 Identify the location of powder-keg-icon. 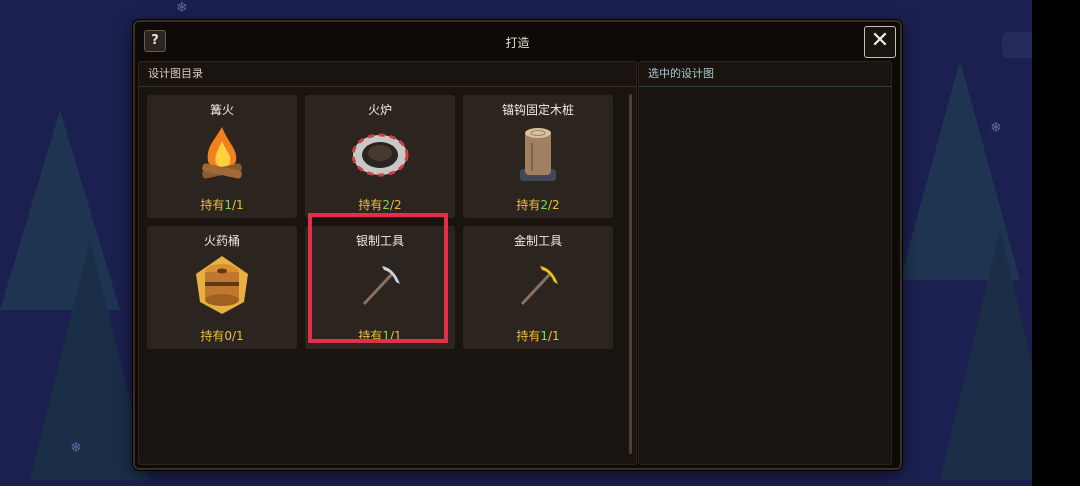
(222, 285).